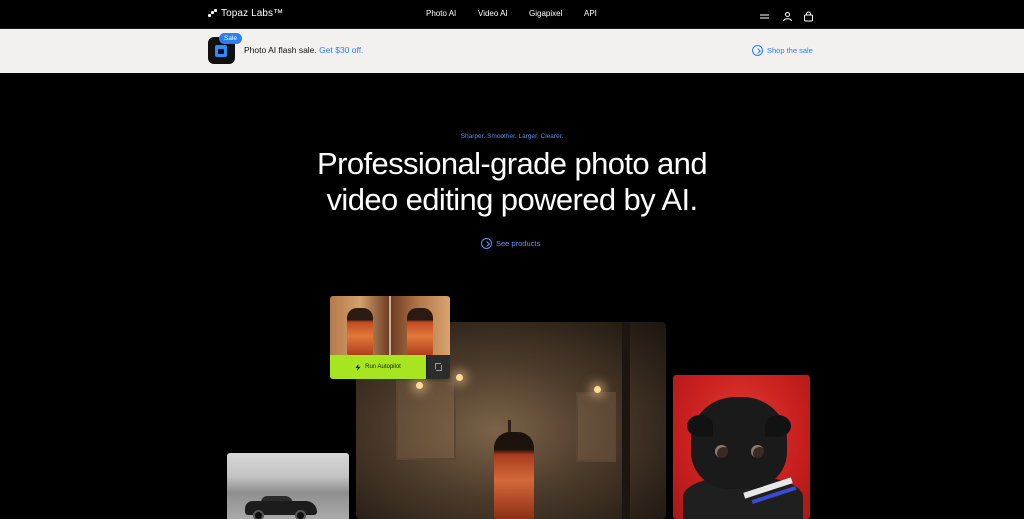 Image resolution: width=1024 pixels, height=519 pixels. Describe the element at coordinates (288, 486) in the screenshot. I see `car-photo` at that location.